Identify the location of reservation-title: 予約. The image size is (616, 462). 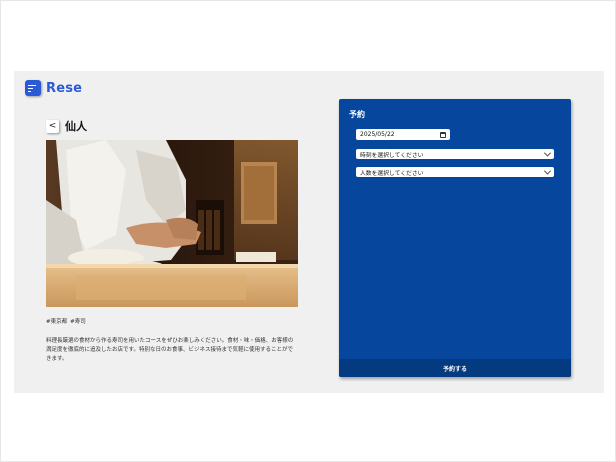
(357, 114).